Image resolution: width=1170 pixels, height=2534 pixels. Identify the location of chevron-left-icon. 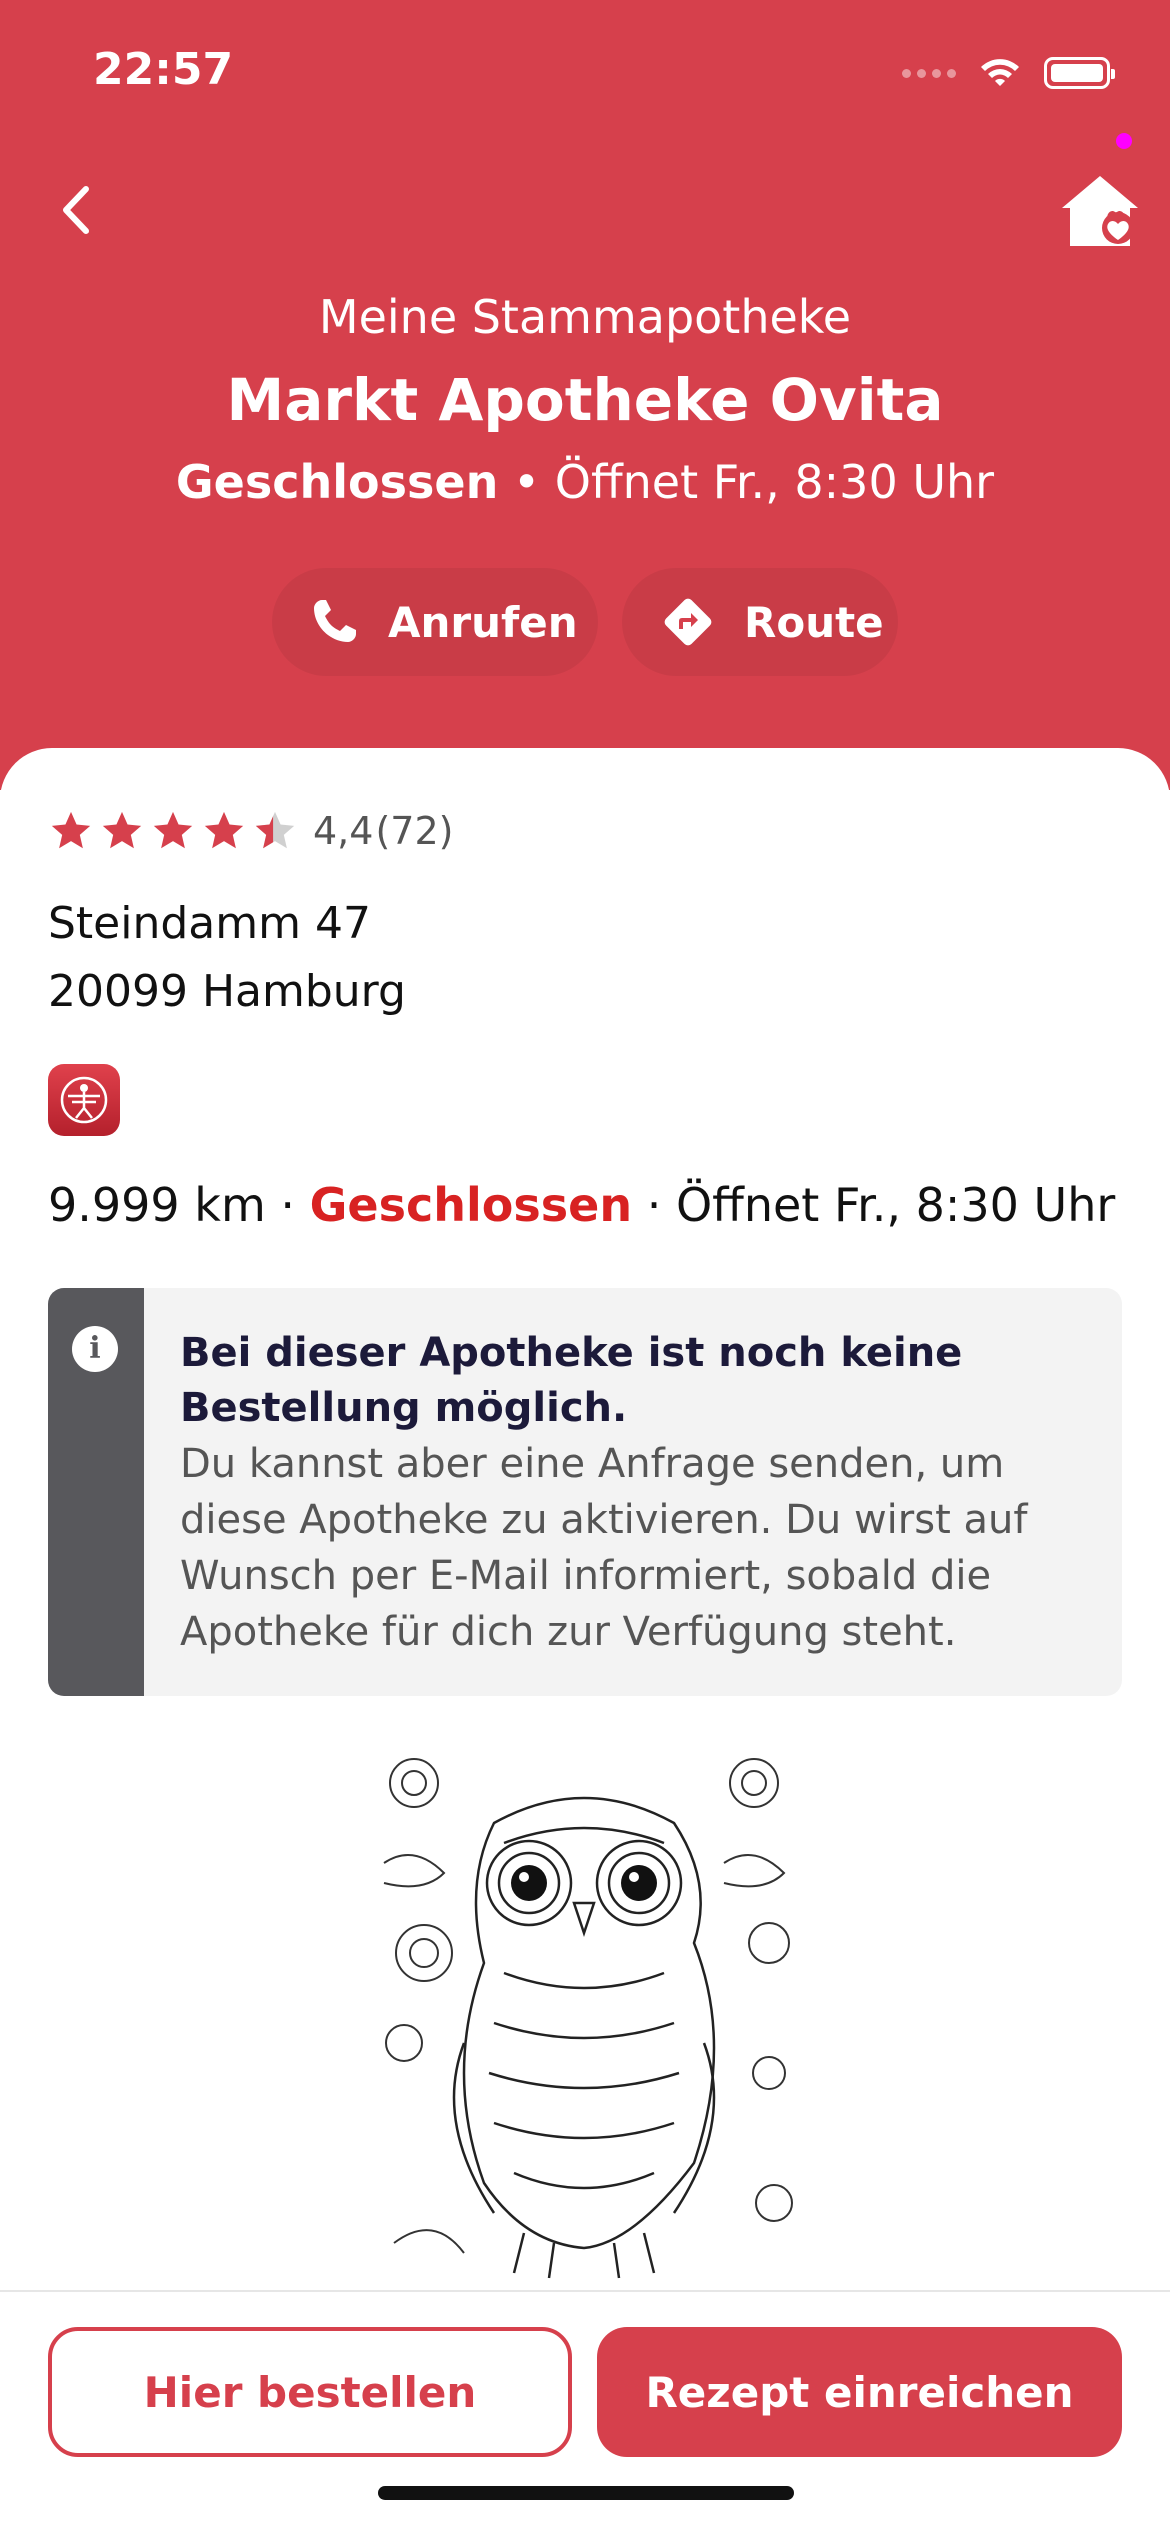
(79, 210).